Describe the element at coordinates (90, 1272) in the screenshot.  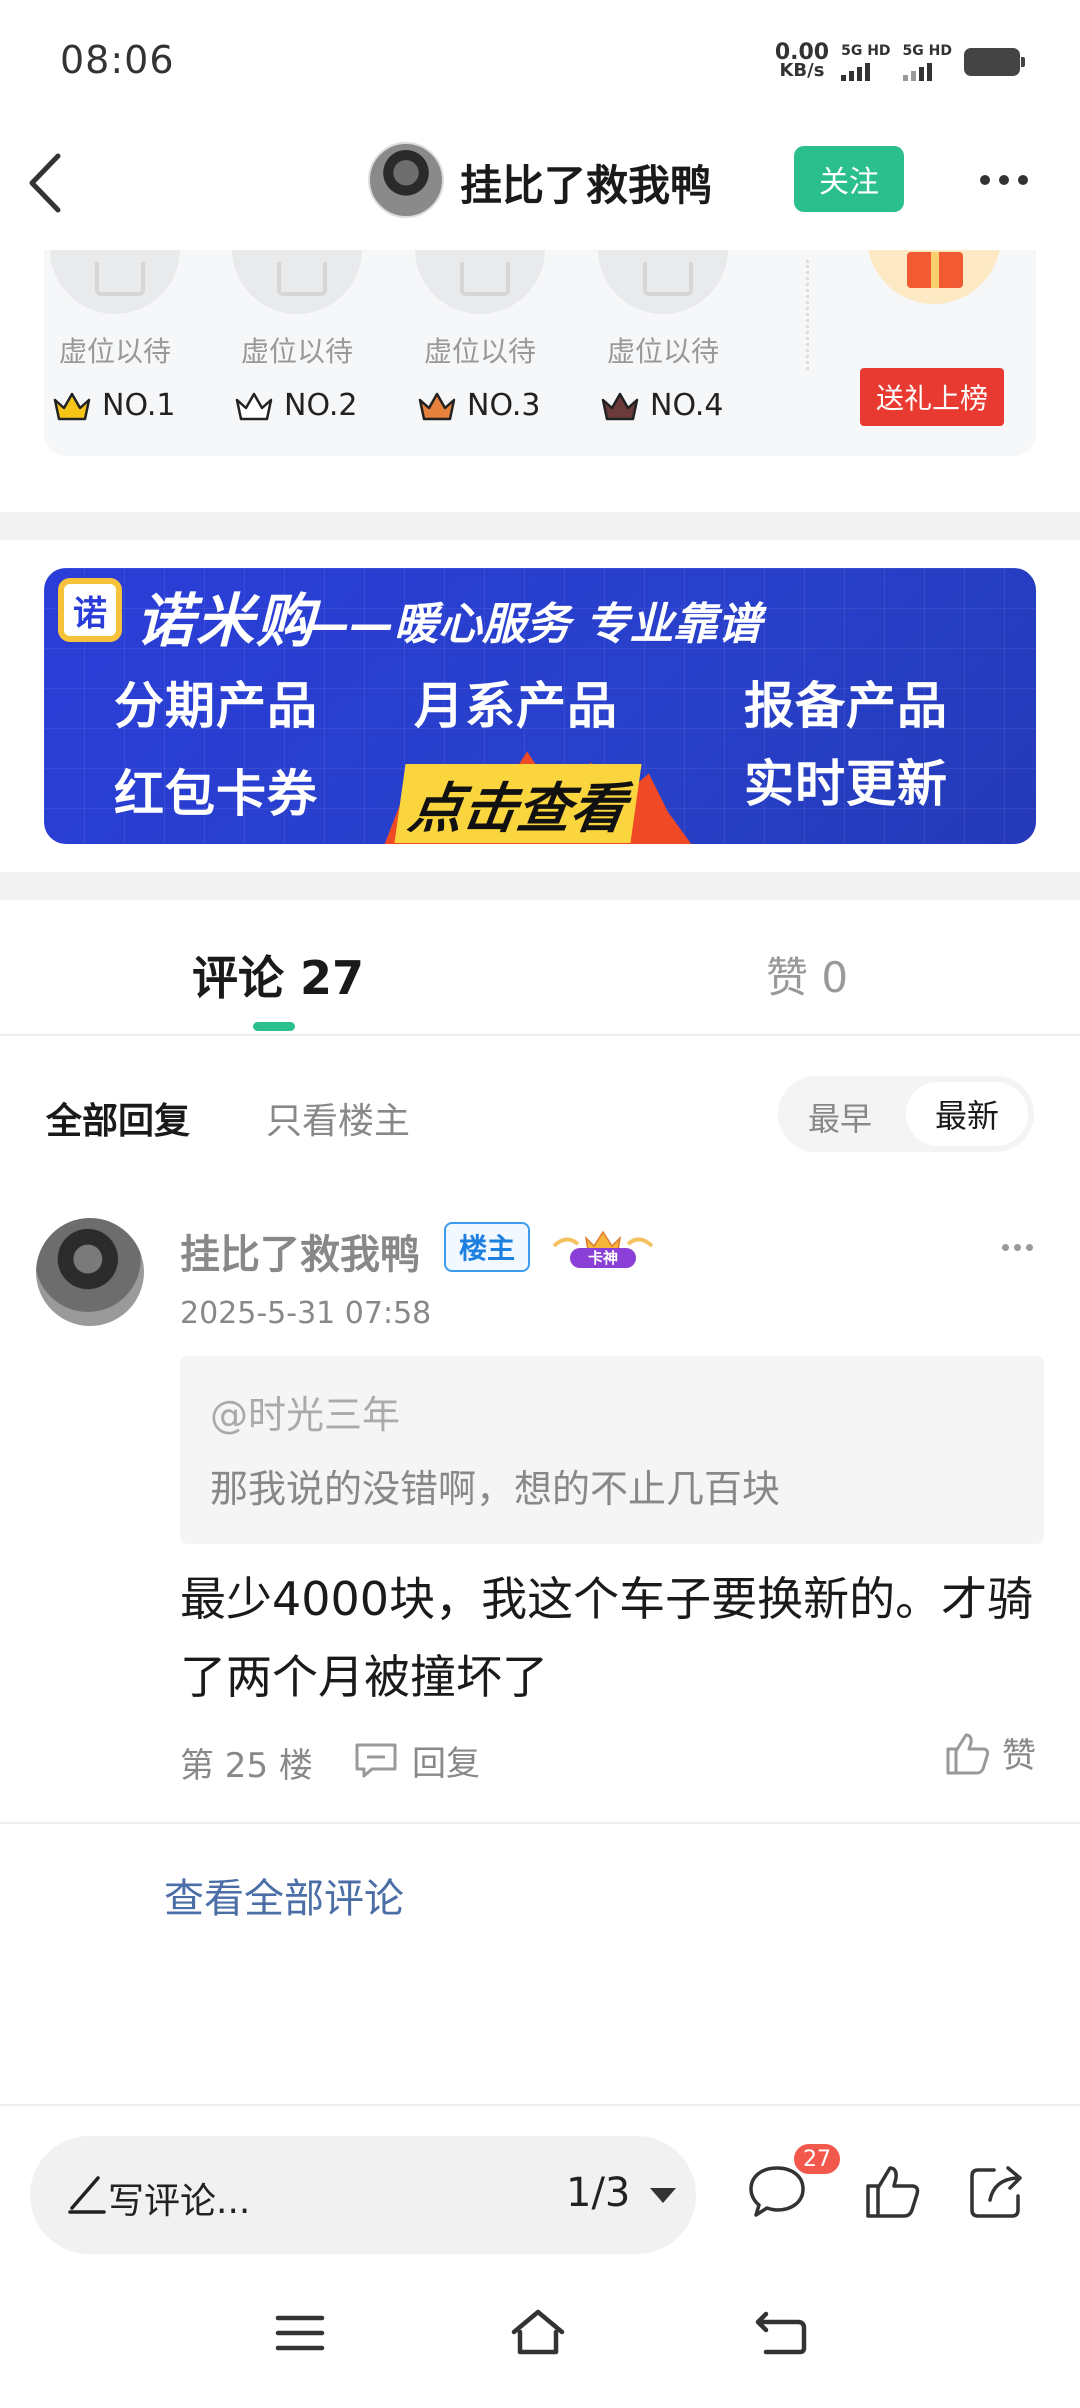
I see `avatar` at that location.